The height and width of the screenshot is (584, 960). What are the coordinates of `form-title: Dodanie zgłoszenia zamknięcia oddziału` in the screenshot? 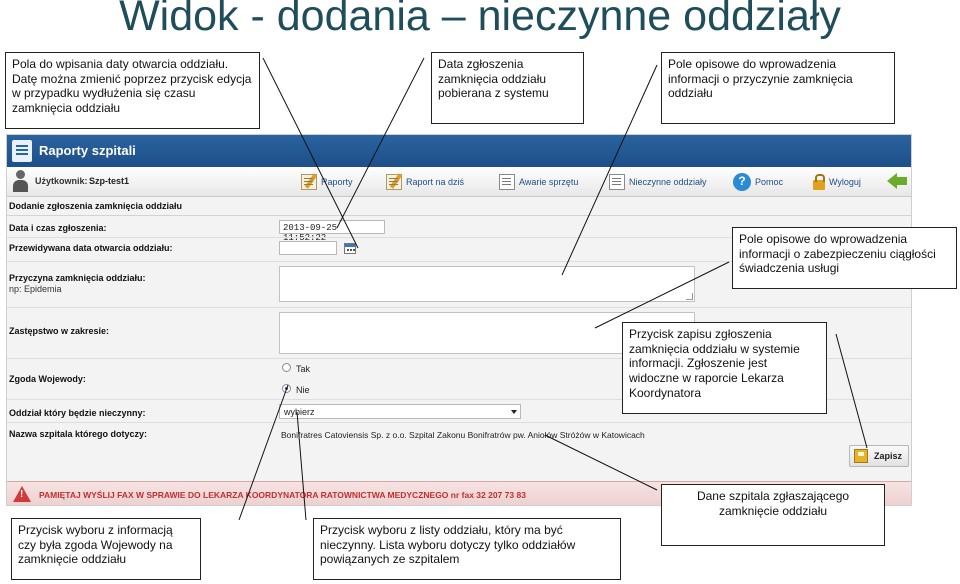 It's located at (96, 206).